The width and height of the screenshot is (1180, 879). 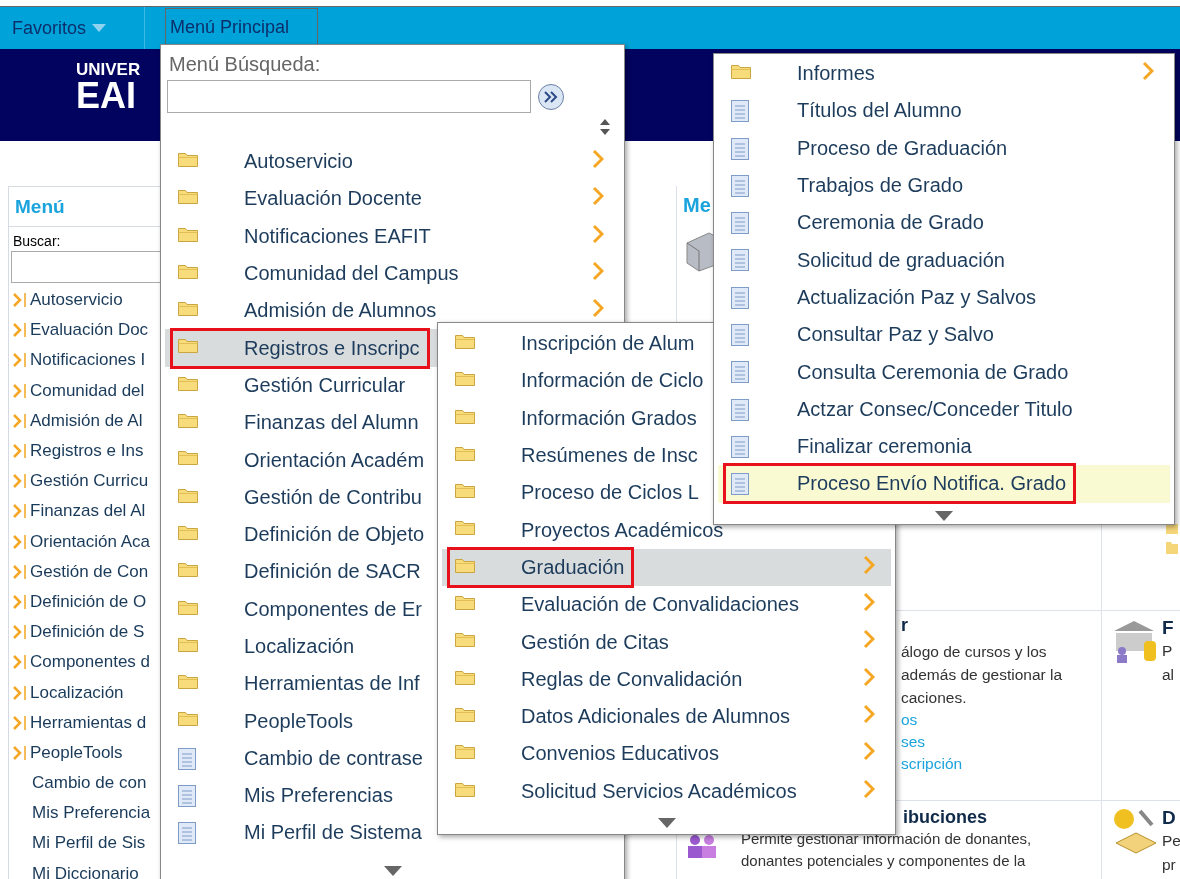 I want to click on portlet-text: Permite gestionar información de donantes,, so click(x=886, y=839).